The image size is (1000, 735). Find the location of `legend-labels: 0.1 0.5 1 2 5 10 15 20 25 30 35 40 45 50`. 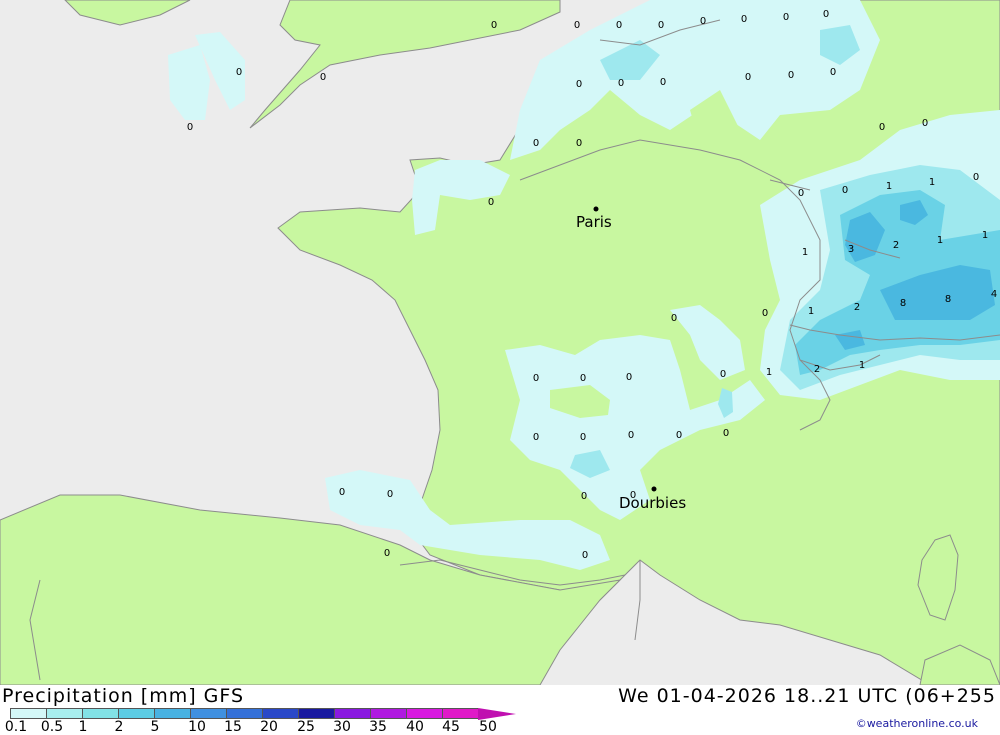

legend-labels: 0.1 0.5 1 2 5 10 15 20 25 30 35 40 45 50 is located at coordinates (260, 727).